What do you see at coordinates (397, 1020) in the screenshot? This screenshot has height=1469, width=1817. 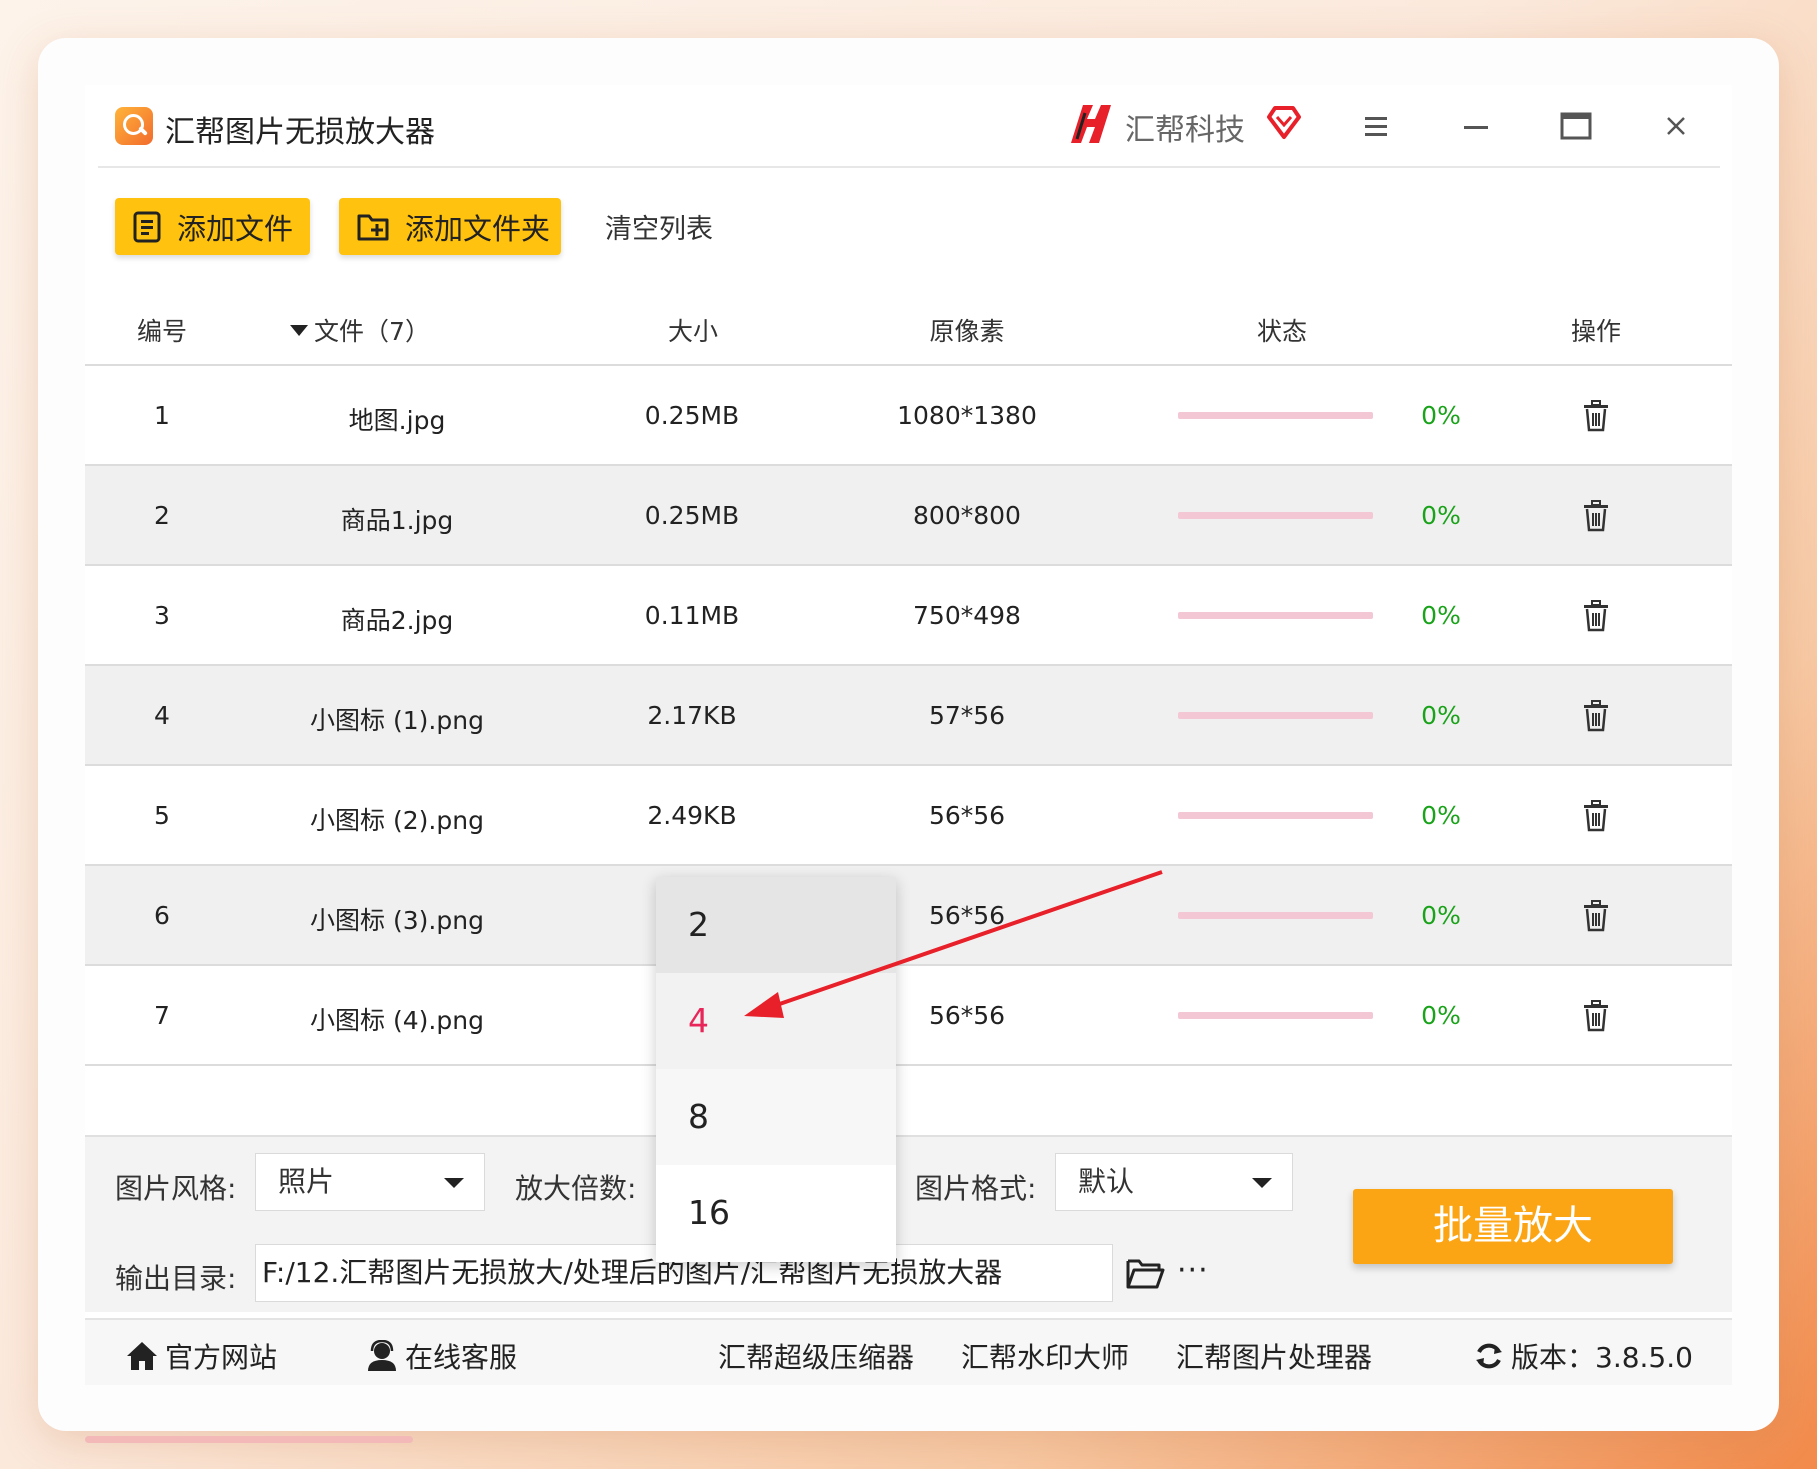 I see `row-file-name: 小图标 (4).png` at bounding box center [397, 1020].